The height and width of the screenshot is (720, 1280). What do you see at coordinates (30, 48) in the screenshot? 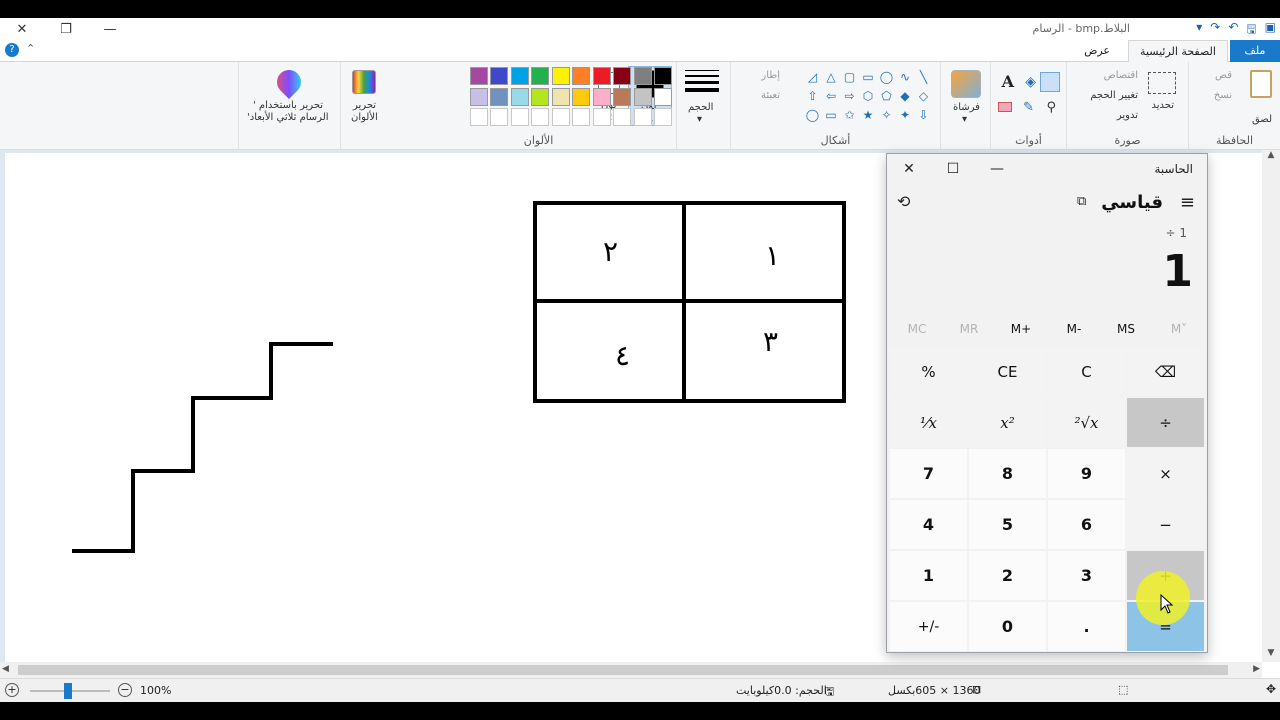
I see `collapse-ribbon-icon: ⌃` at bounding box center [30, 48].